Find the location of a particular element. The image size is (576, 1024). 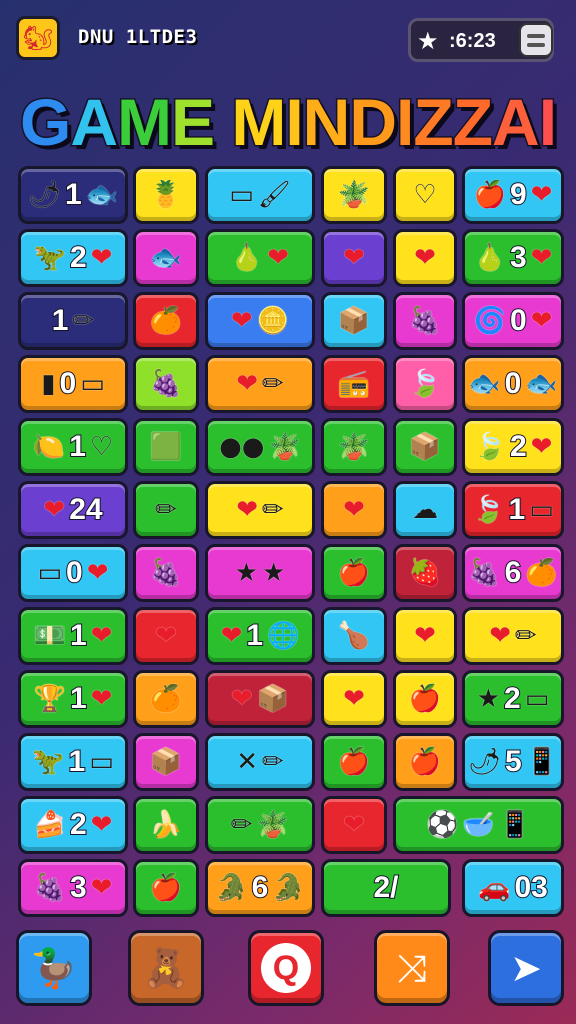

tile-r9-c6: ★ 2 ▭ is located at coordinates (513, 699).